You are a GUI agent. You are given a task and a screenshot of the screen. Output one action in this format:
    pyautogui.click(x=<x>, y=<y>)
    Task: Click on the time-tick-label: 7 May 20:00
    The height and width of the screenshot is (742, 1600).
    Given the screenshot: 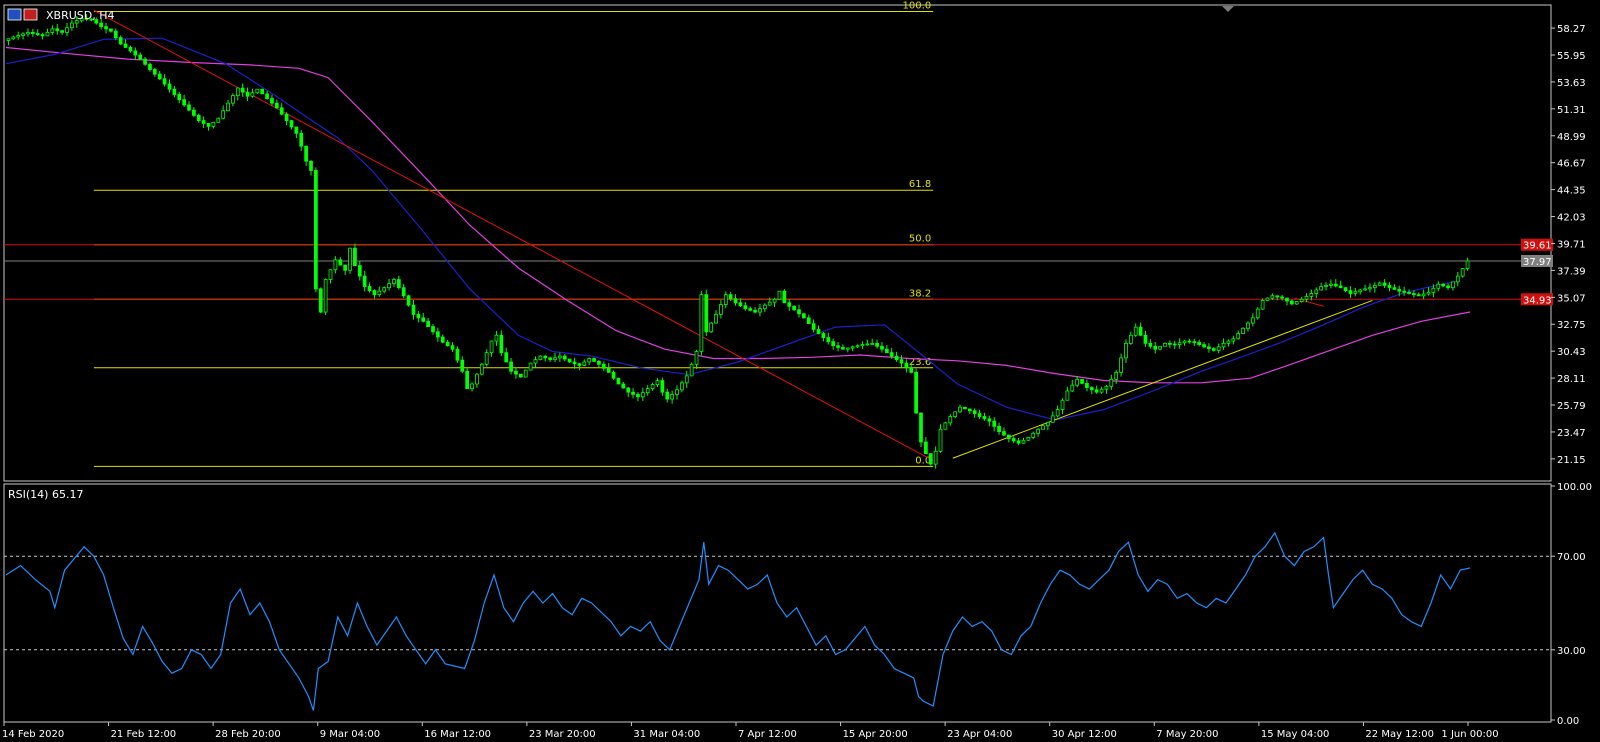 What is the action you would take?
    pyautogui.click(x=1187, y=734)
    